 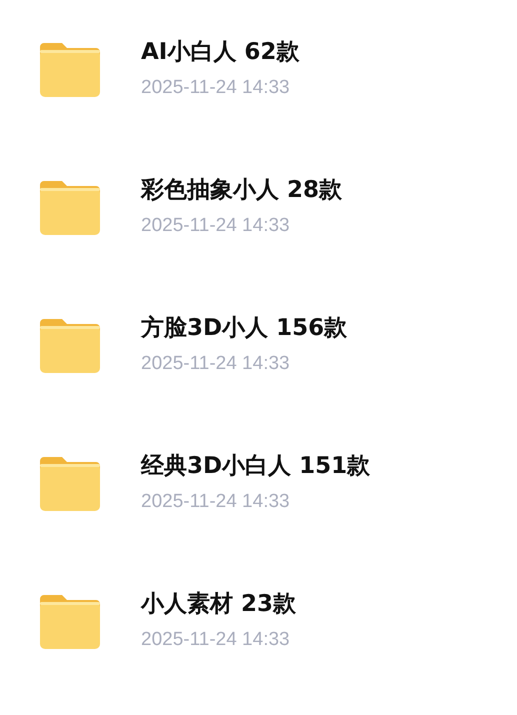 I want to click on folder-name: 彩色抽象小人 28款, so click(x=241, y=190).